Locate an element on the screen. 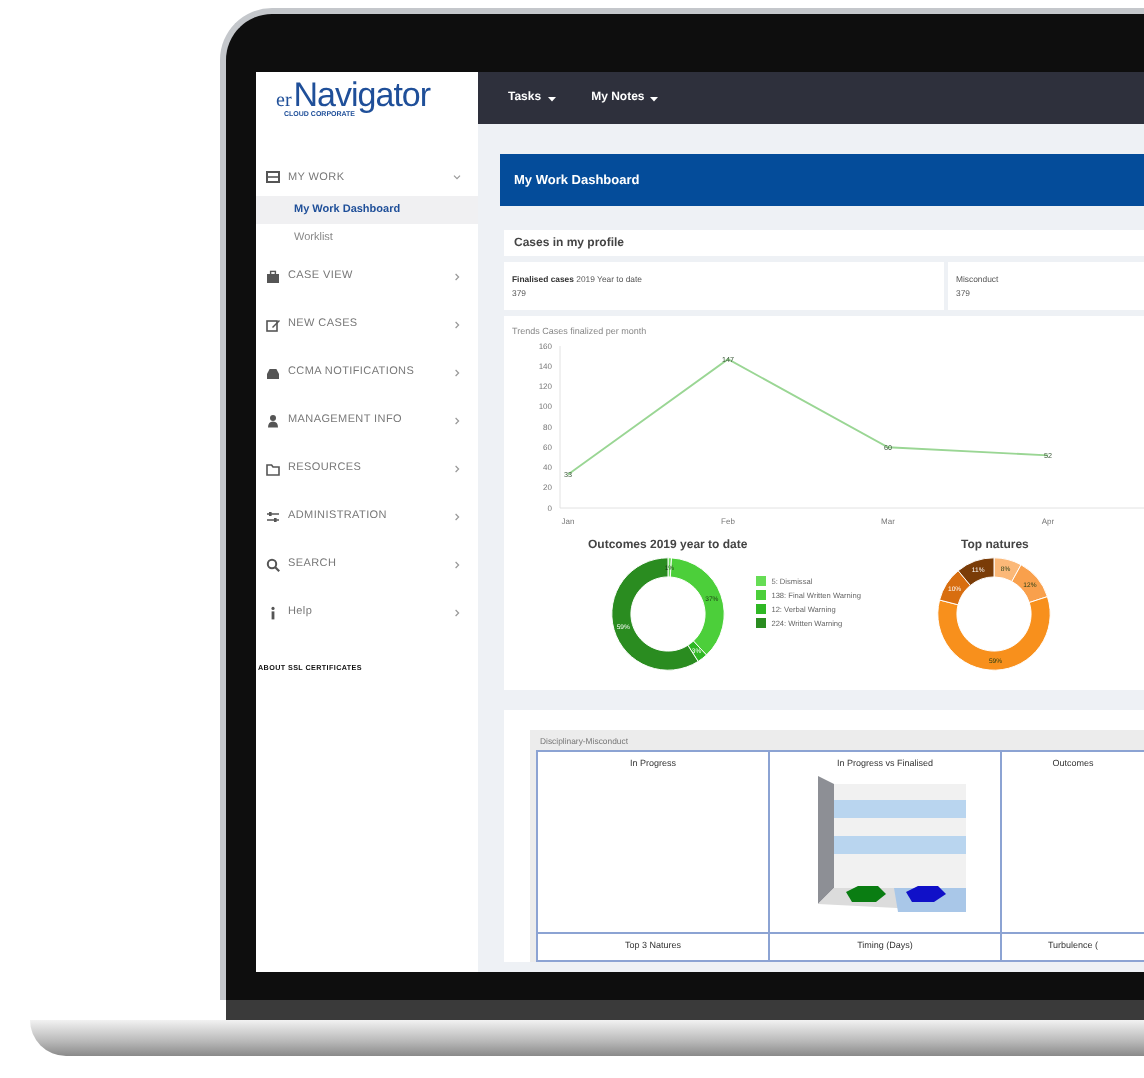 The image size is (1144, 1078). donut-slice is located at coordinates (977, 571).